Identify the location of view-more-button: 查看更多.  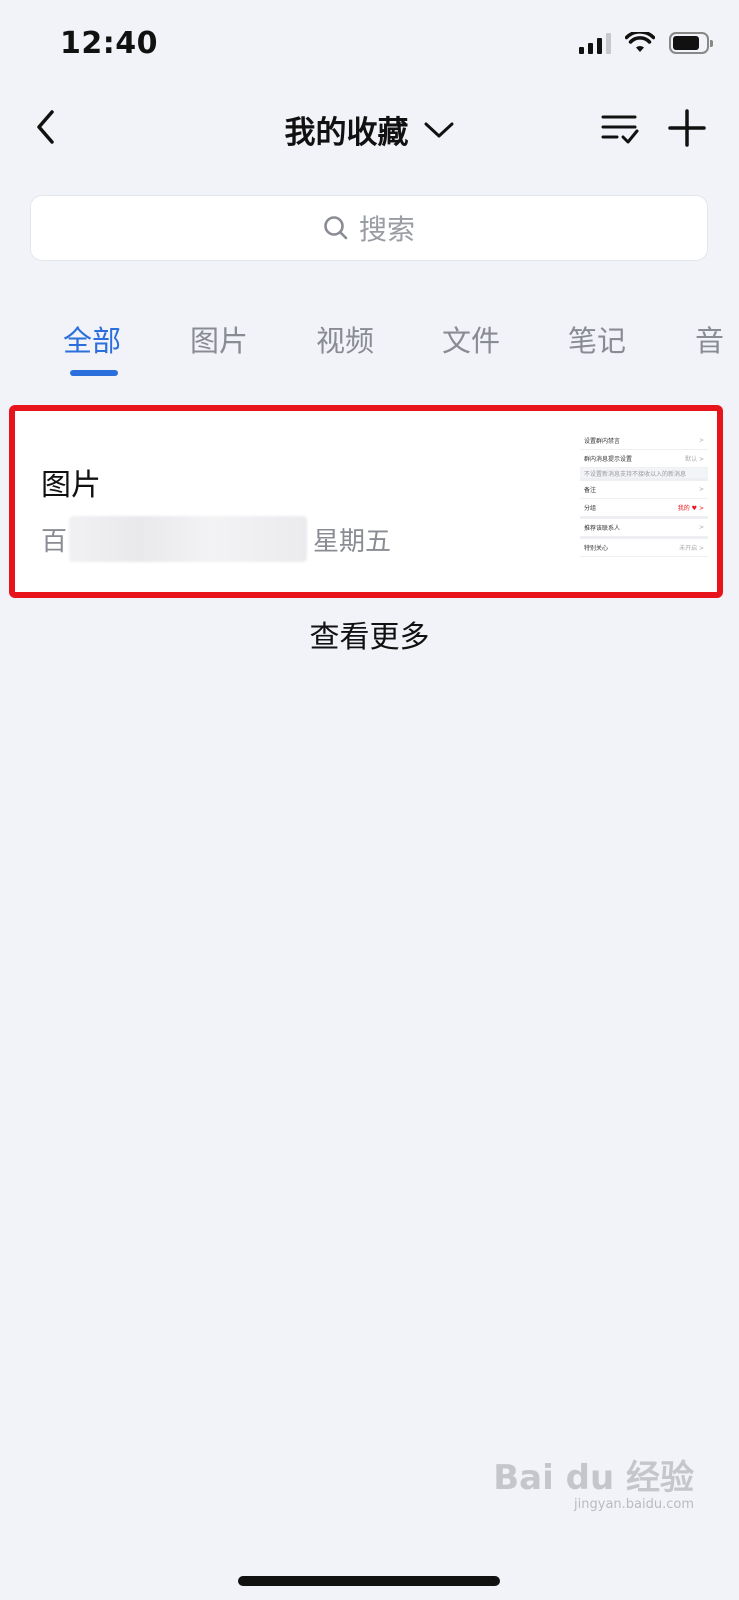
(369, 634).